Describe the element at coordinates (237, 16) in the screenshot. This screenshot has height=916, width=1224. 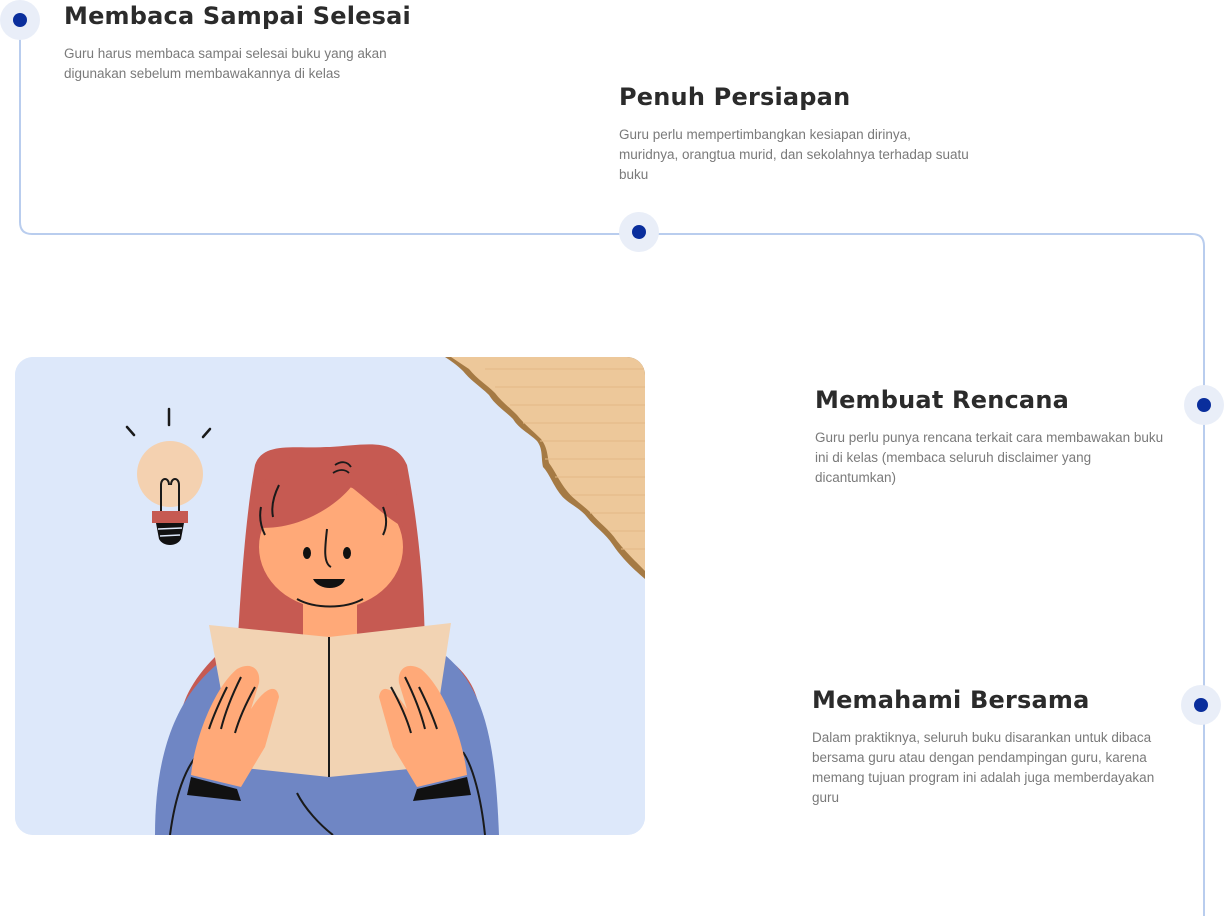
I see `step-title: Membaca Sampai Selesai` at that location.